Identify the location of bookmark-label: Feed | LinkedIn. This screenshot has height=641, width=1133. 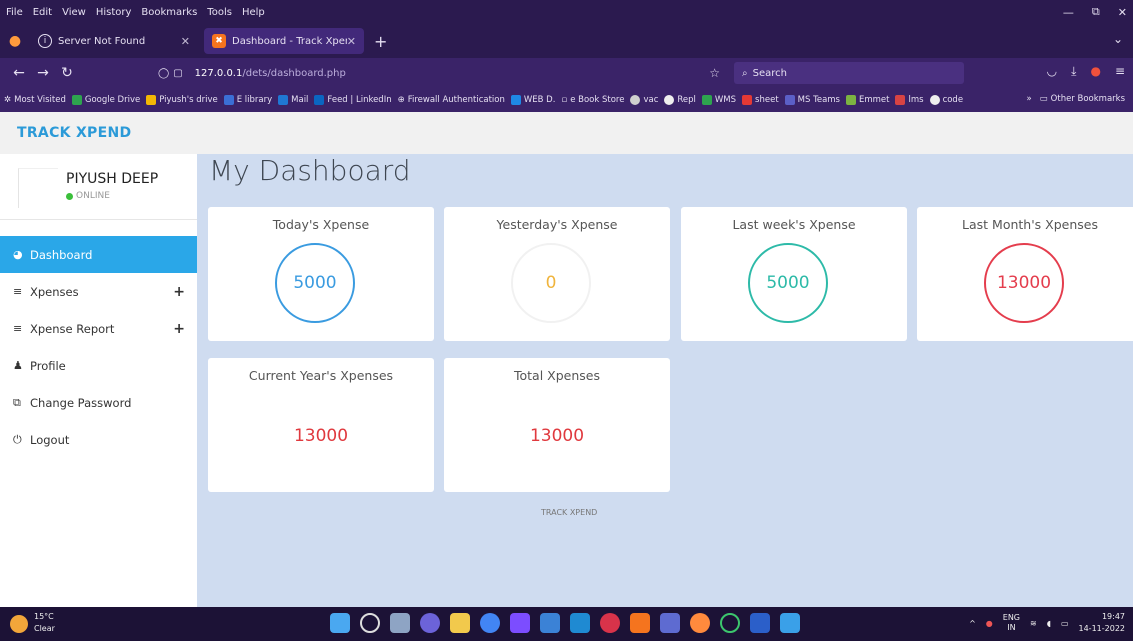
(359, 100).